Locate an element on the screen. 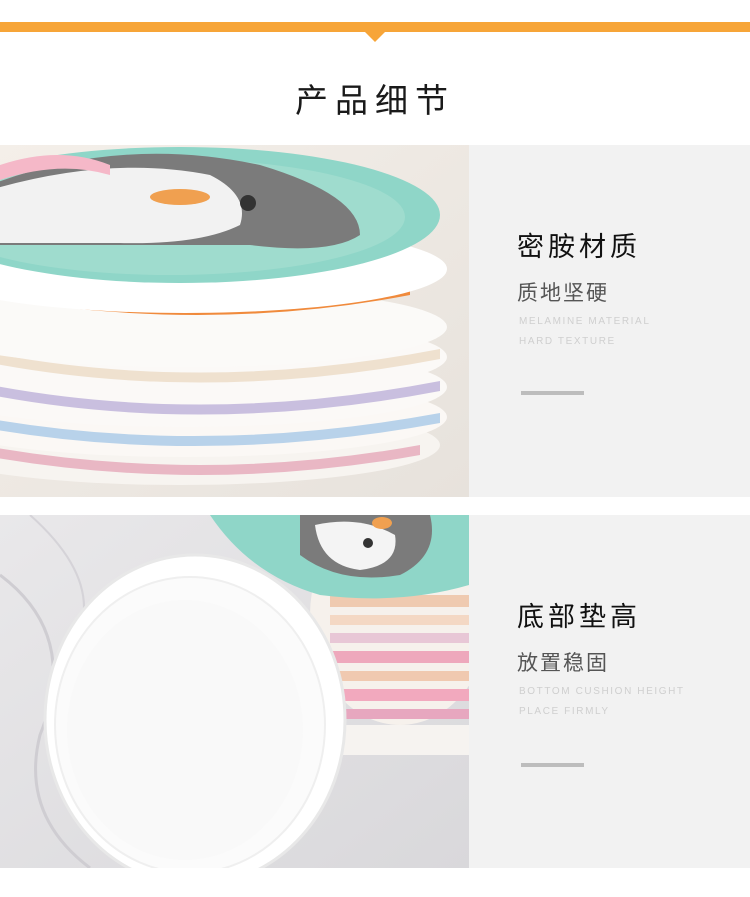 The image size is (750, 897). page-title: 产品细节 is located at coordinates (375, 100).